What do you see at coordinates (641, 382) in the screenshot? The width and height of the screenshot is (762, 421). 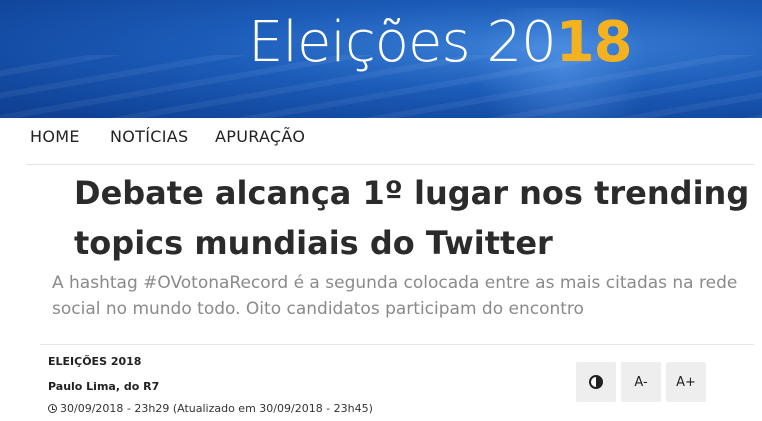 I see `font-decrease-button: A-` at bounding box center [641, 382].